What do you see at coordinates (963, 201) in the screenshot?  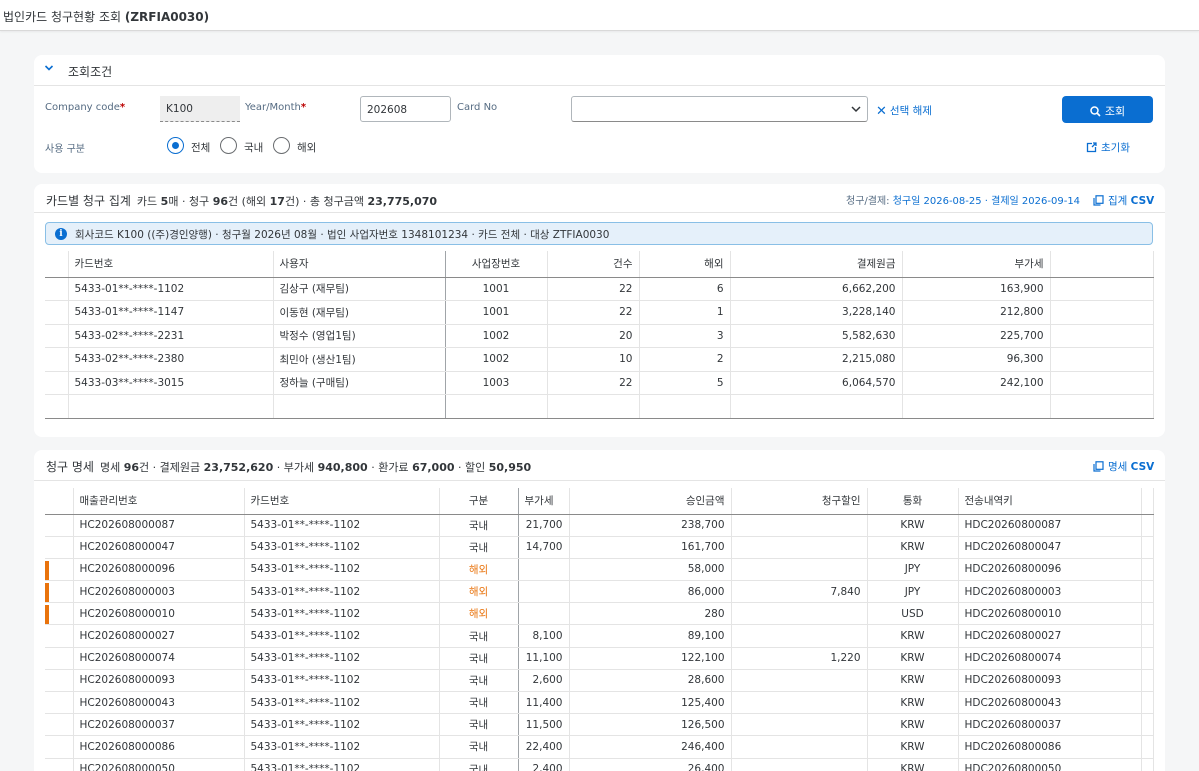 I see `billing-period: 청구/결제: 청구일 2026-08-25 · 결제일 2026-09-14` at bounding box center [963, 201].